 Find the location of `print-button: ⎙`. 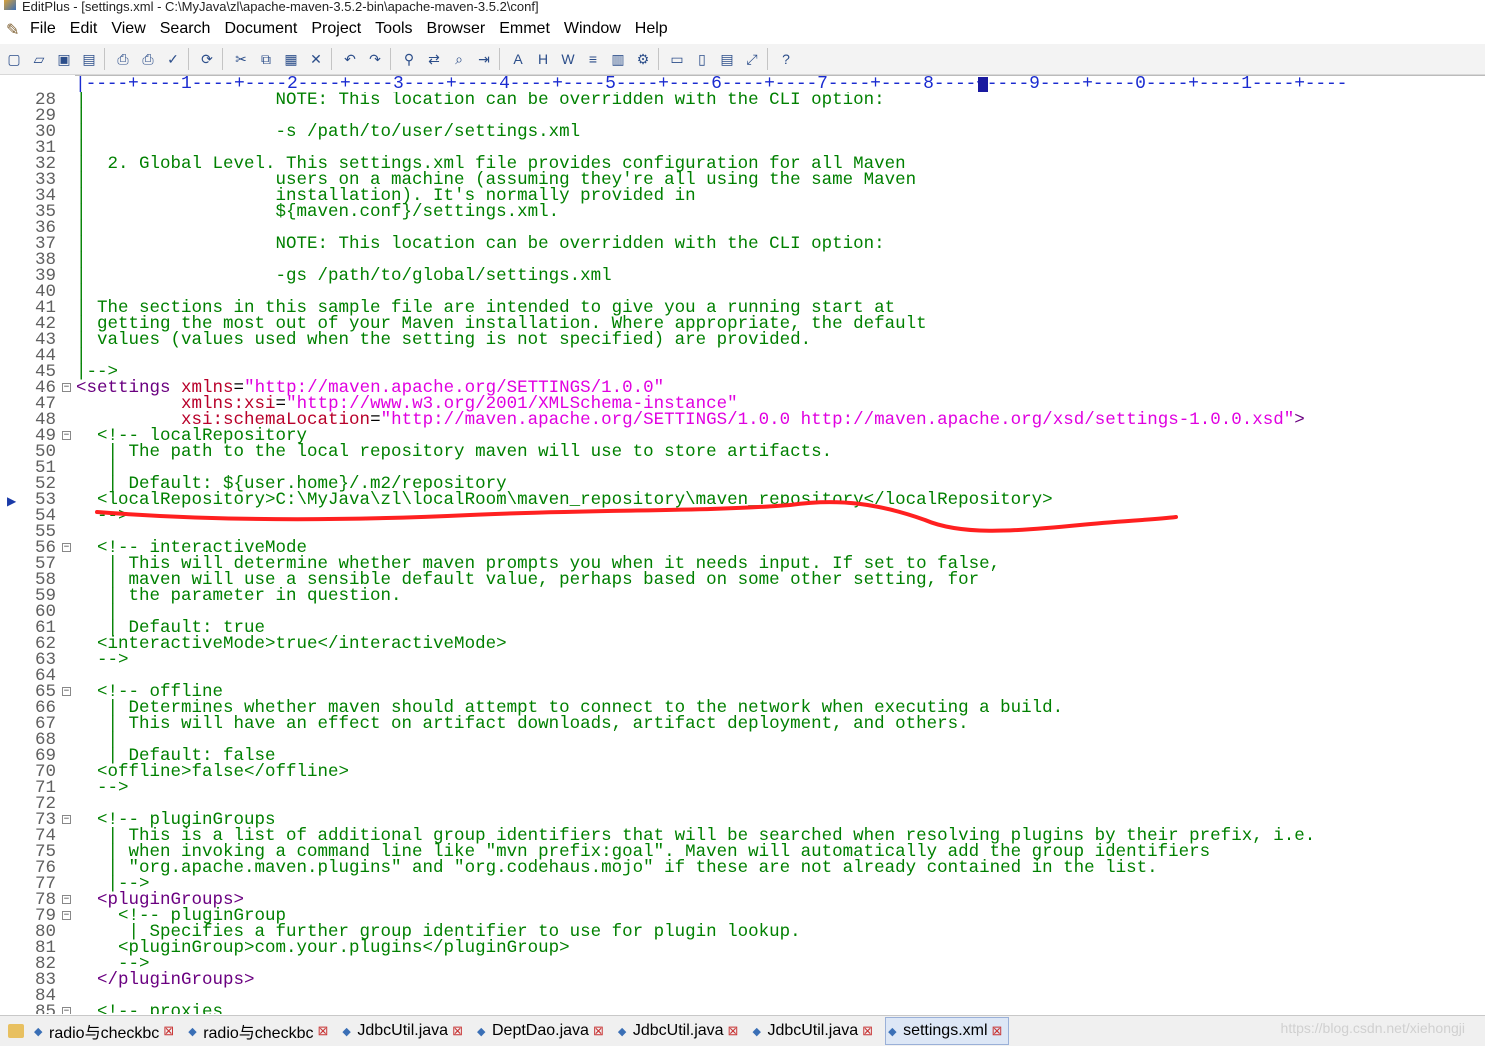

print-button: ⎙ is located at coordinates (148, 59).